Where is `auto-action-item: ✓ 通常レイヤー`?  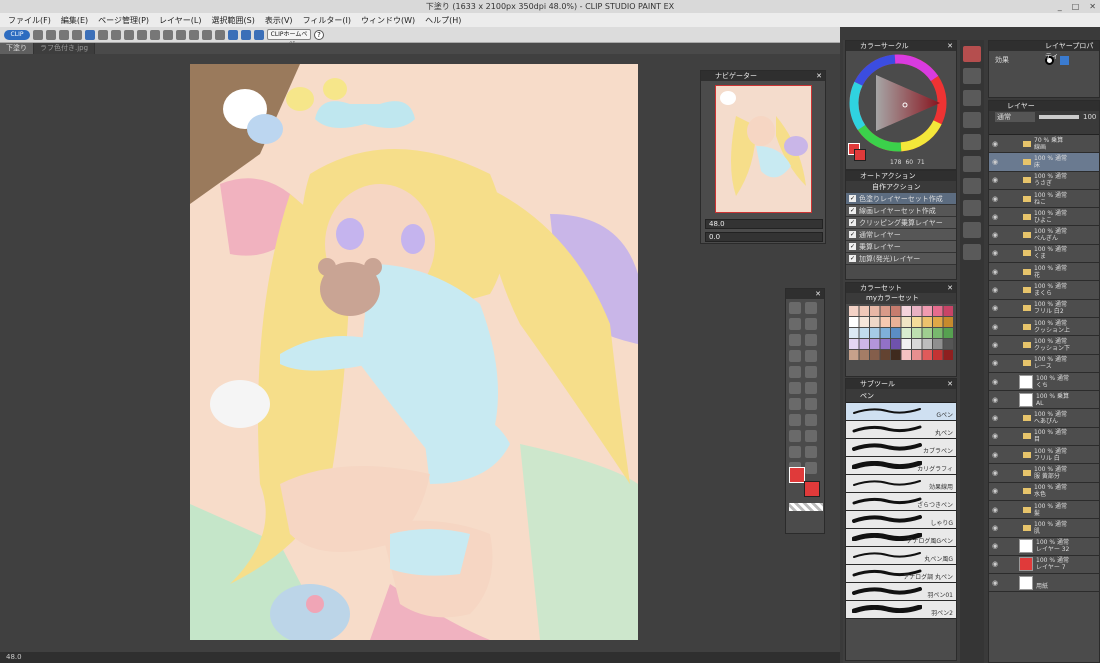 auto-action-item: ✓ 通常レイヤー is located at coordinates (901, 235).